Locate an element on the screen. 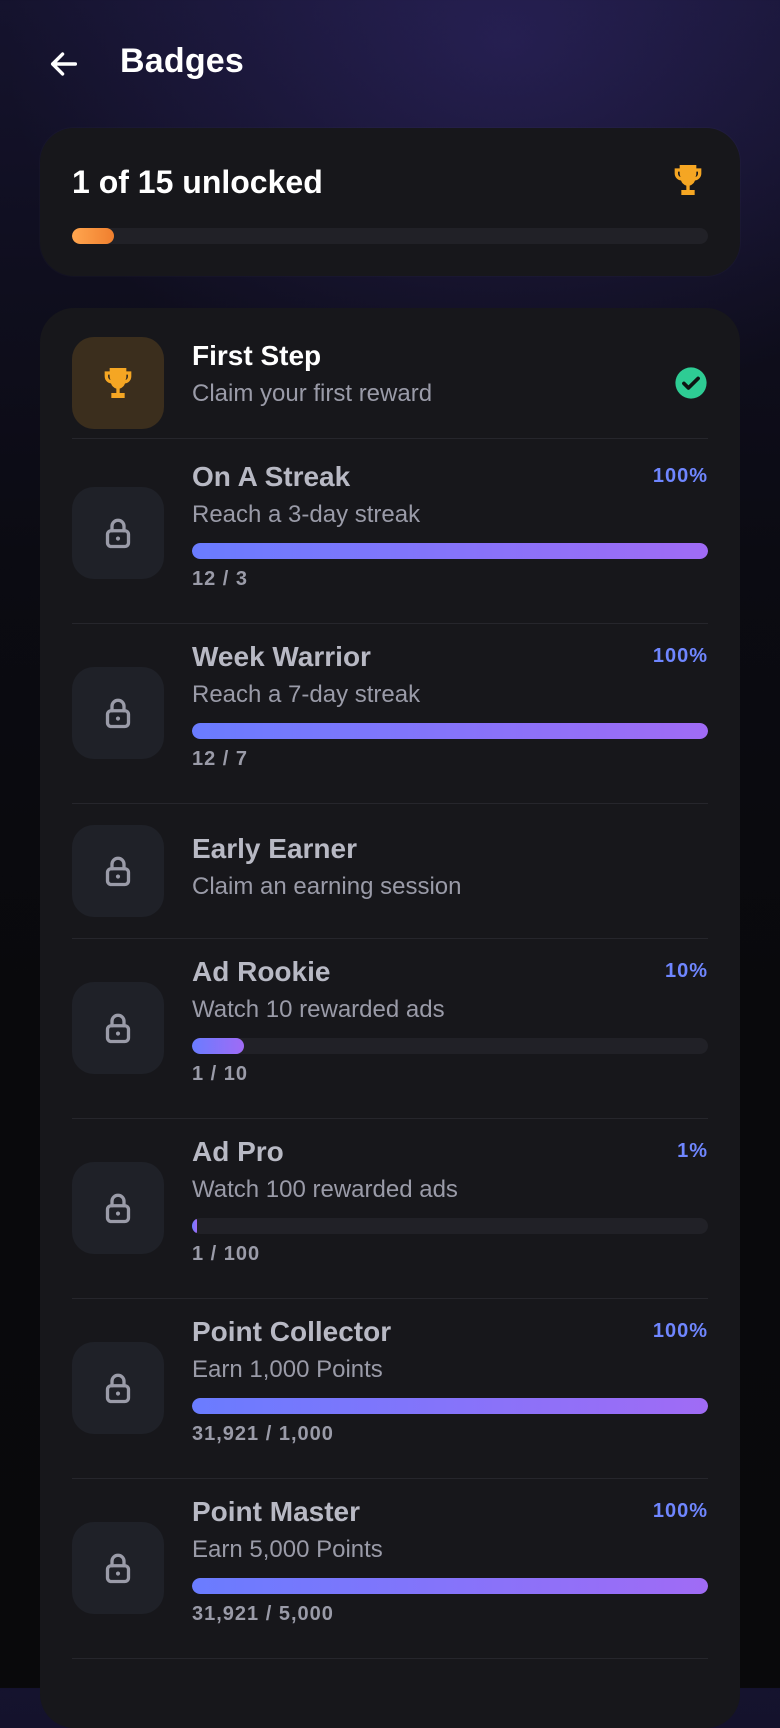 The width and height of the screenshot is (780, 1728). badge-title: Ad Pro is located at coordinates (238, 1151).